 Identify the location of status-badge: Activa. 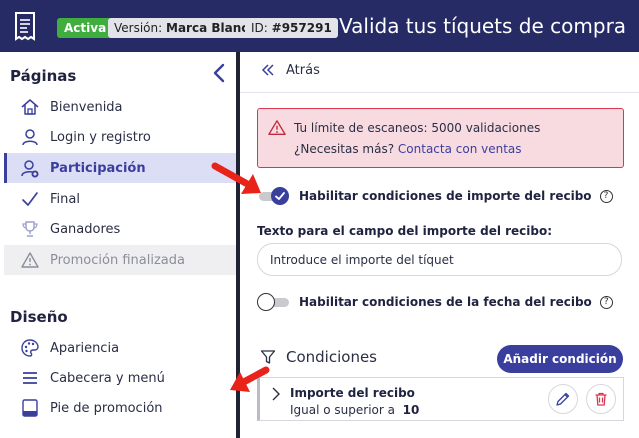
(85, 28).